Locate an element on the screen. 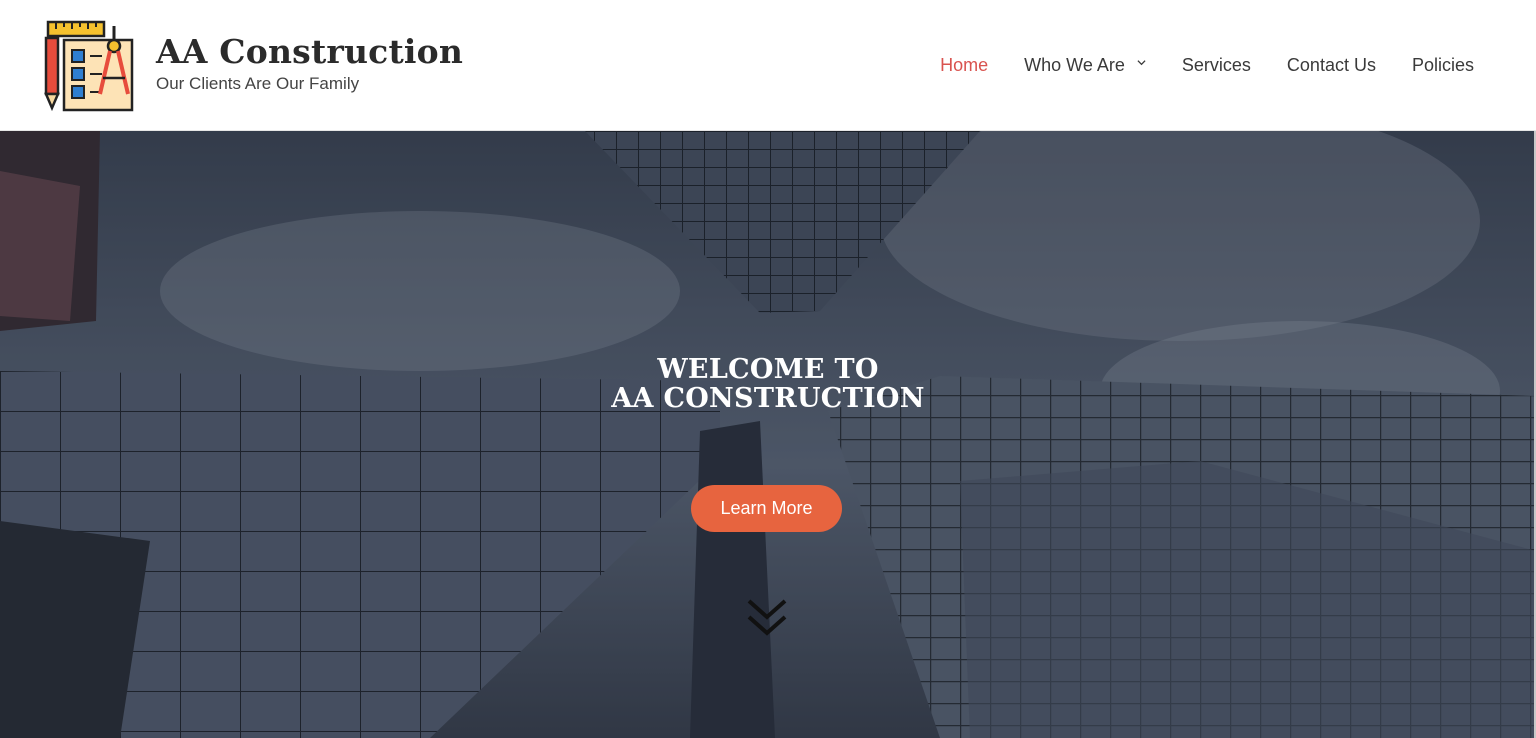  site-tagline: Our Clients Are Our Family is located at coordinates (258, 83).